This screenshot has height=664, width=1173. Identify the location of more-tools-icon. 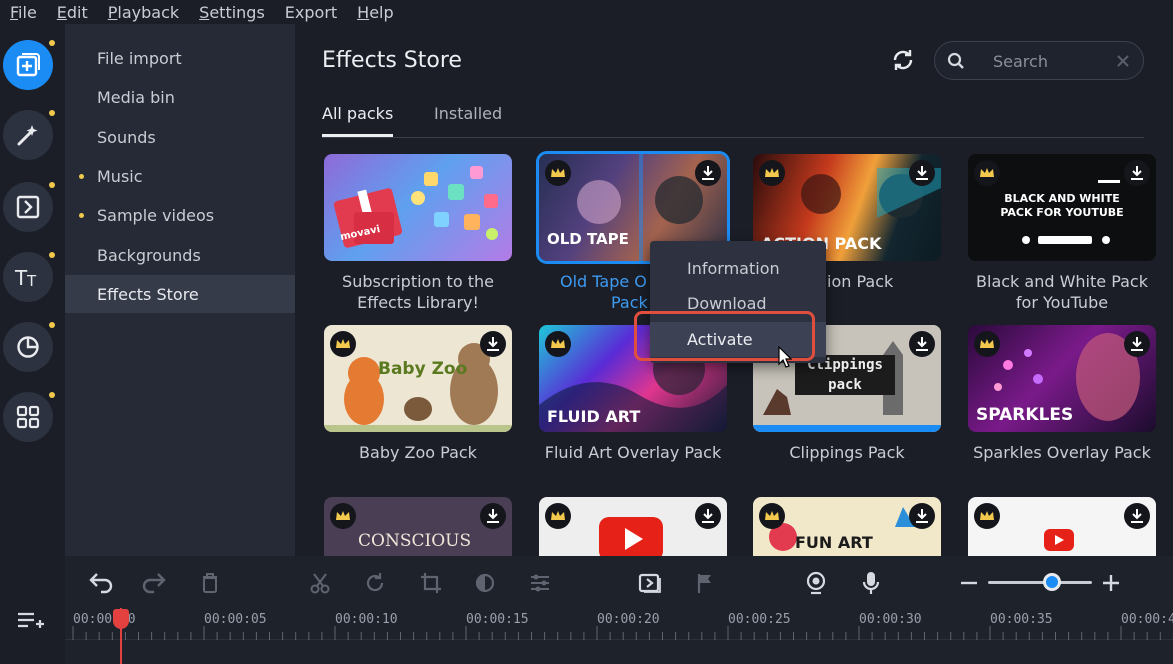
(28, 417).